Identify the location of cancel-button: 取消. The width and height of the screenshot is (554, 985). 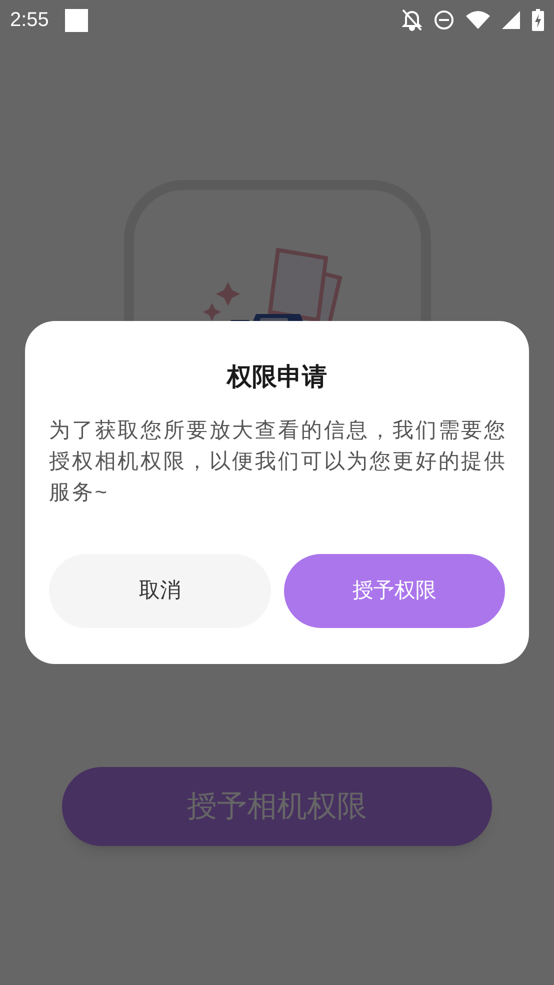
(159, 591).